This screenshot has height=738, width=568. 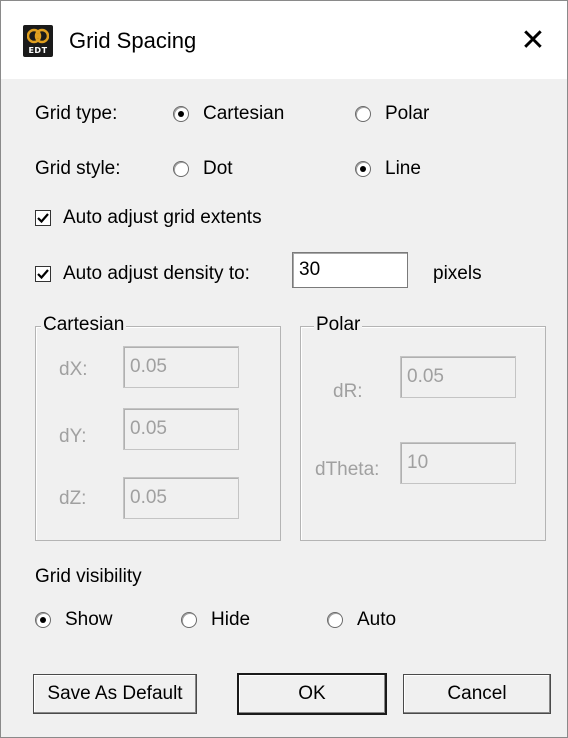 I want to click on radio-hide: Hide, so click(x=215, y=620).